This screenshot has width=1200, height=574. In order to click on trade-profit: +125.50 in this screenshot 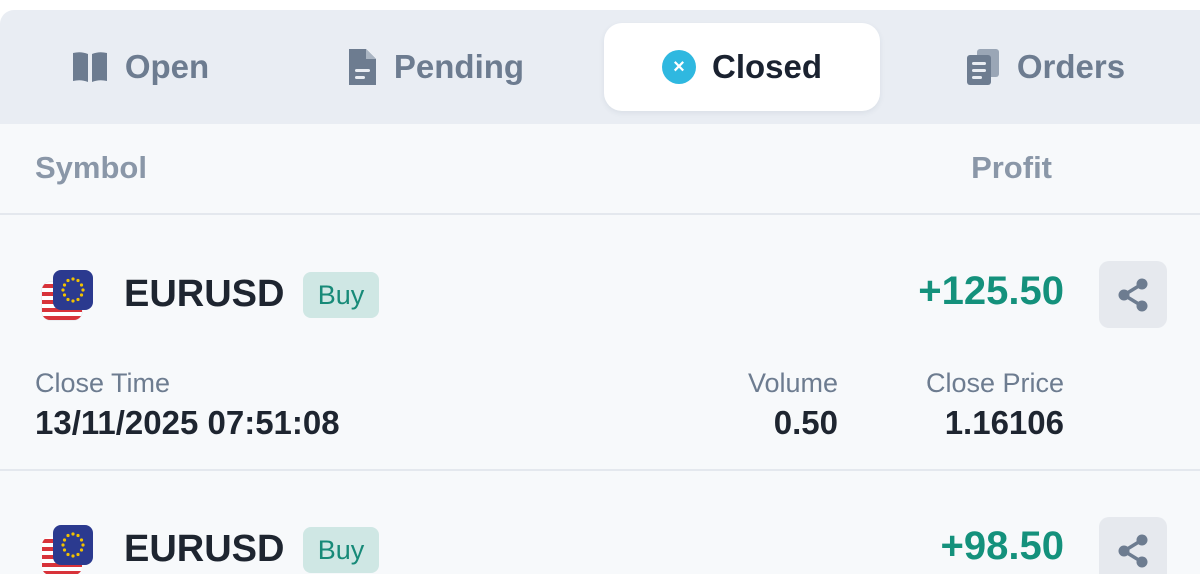, I will do `click(991, 291)`.